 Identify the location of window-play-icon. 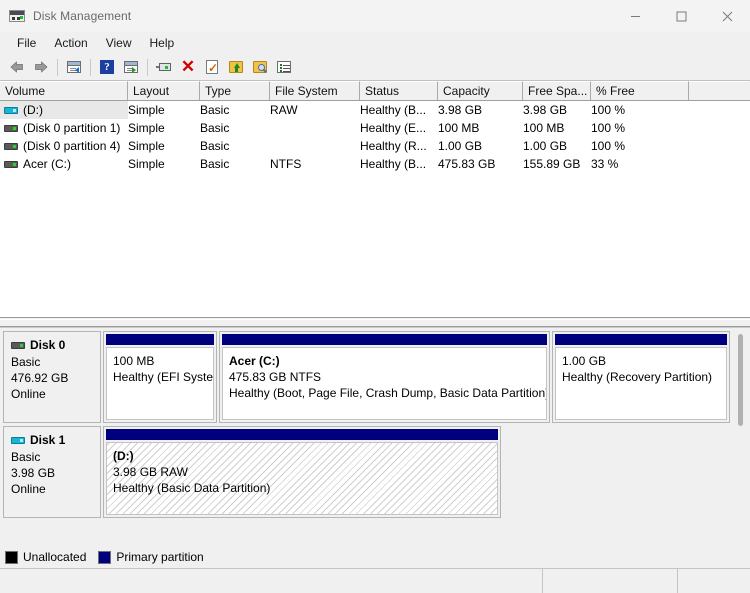
(131, 67).